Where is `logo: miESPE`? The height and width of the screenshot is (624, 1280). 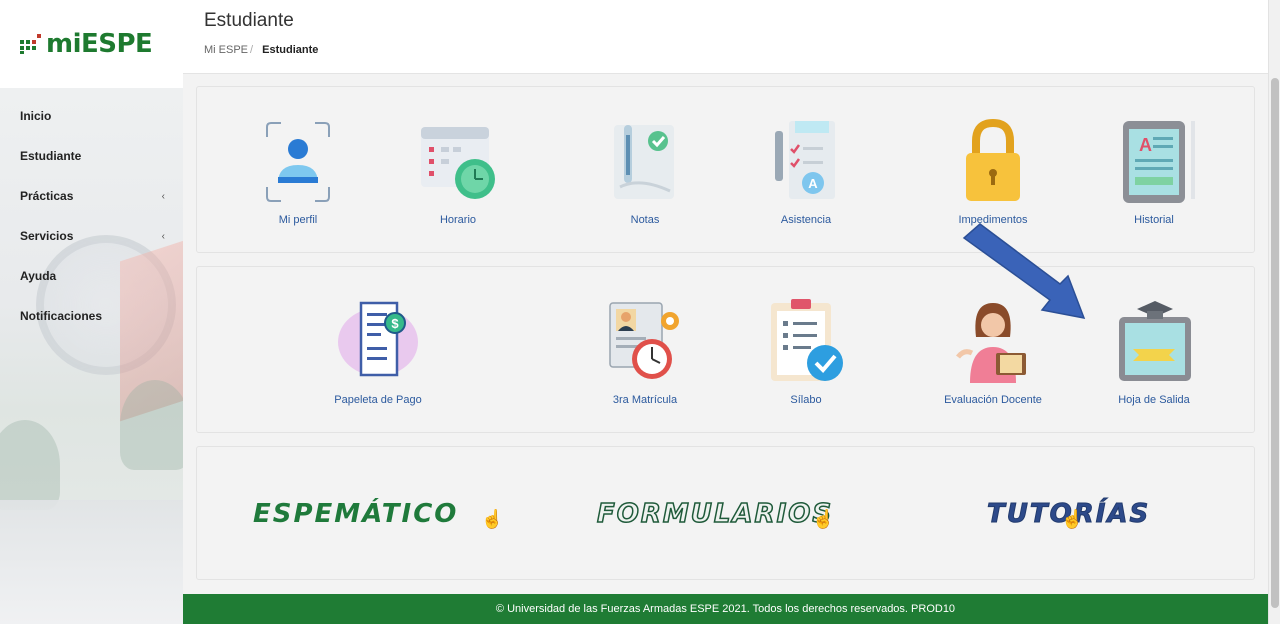 logo: miESPE is located at coordinates (91, 44).